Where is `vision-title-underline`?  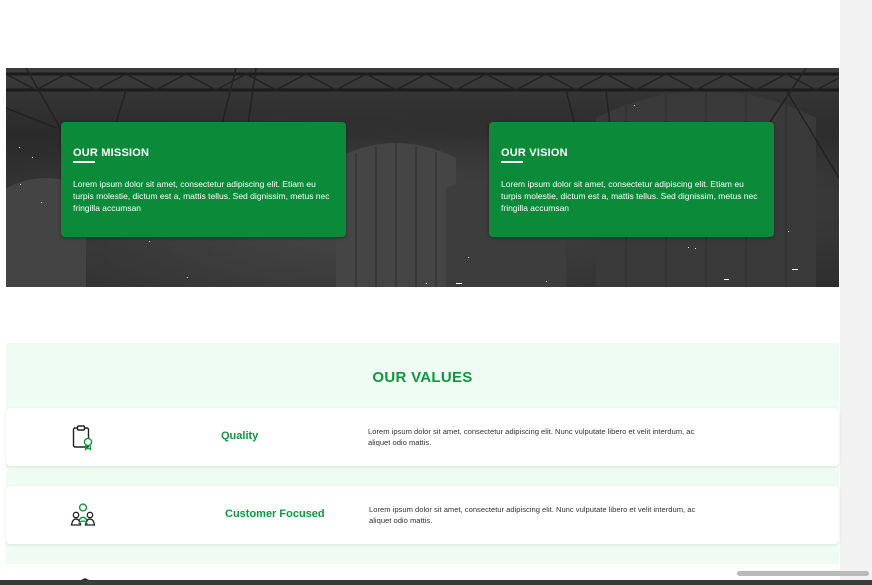
vision-title-underline is located at coordinates (512, 162).